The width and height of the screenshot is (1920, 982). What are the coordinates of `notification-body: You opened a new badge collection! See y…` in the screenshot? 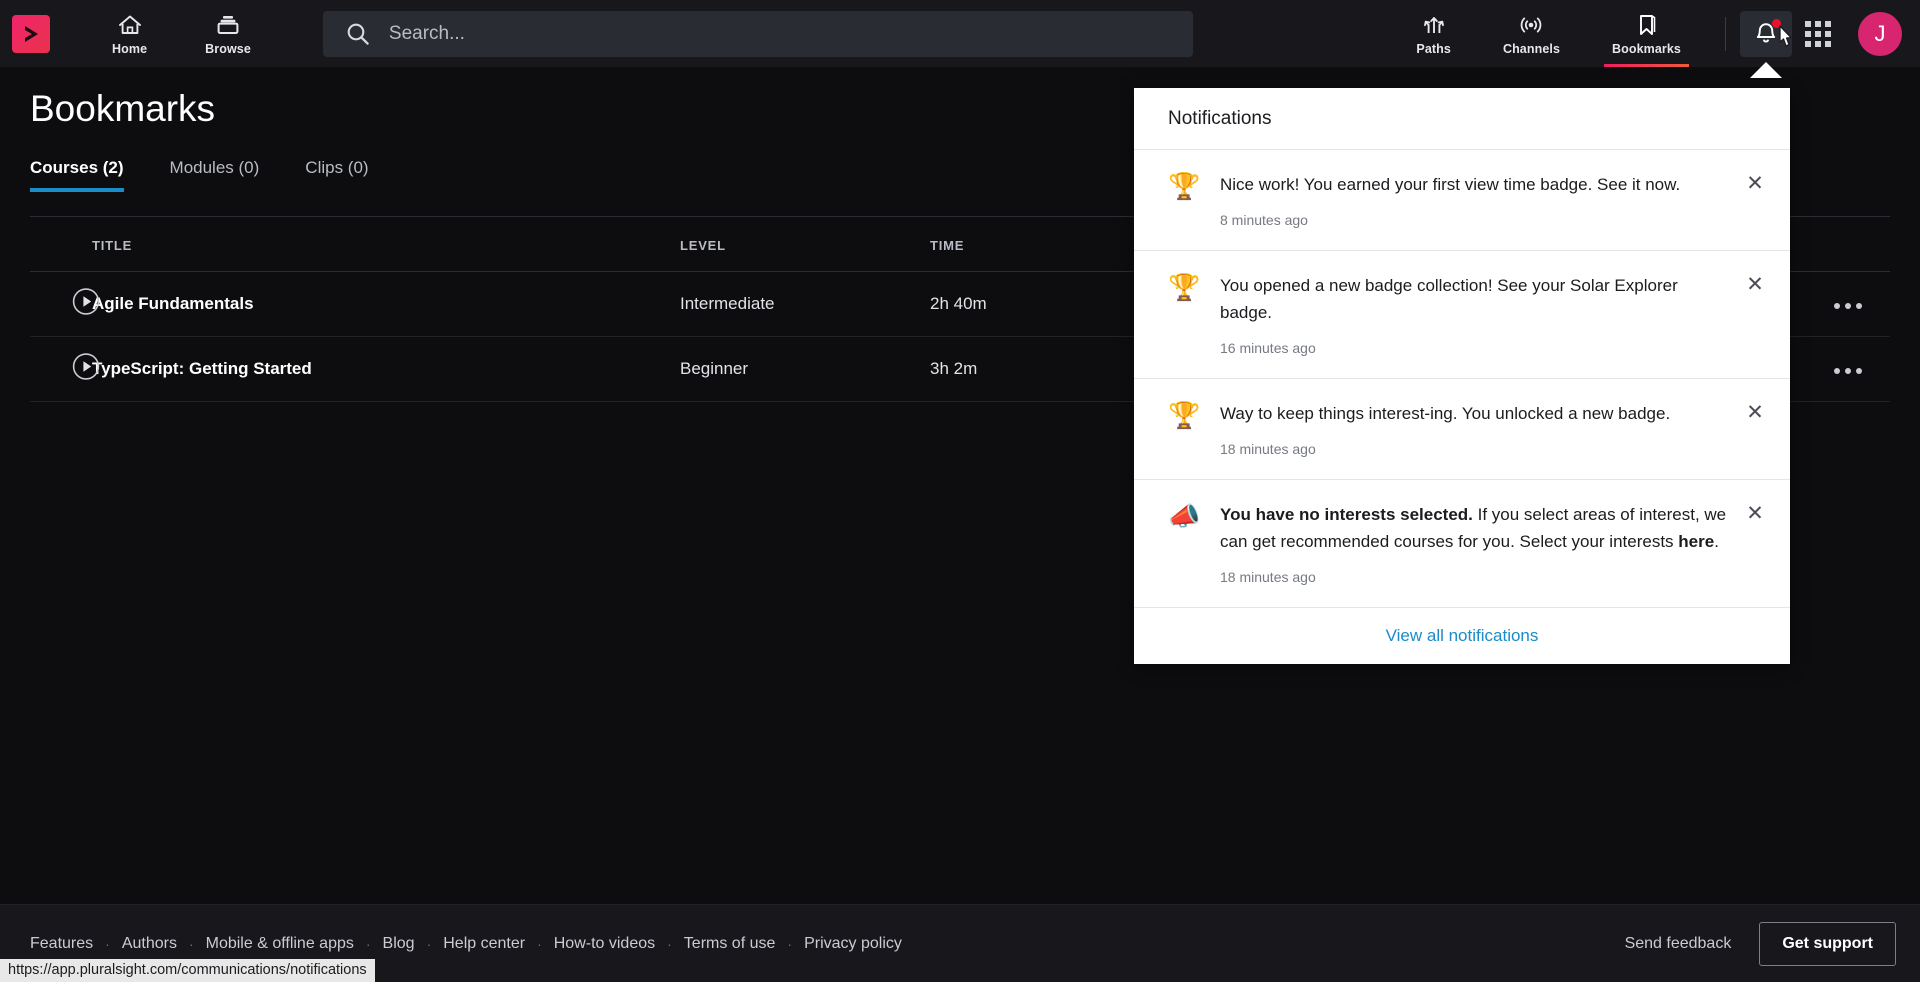 It's located at (1490, 314).